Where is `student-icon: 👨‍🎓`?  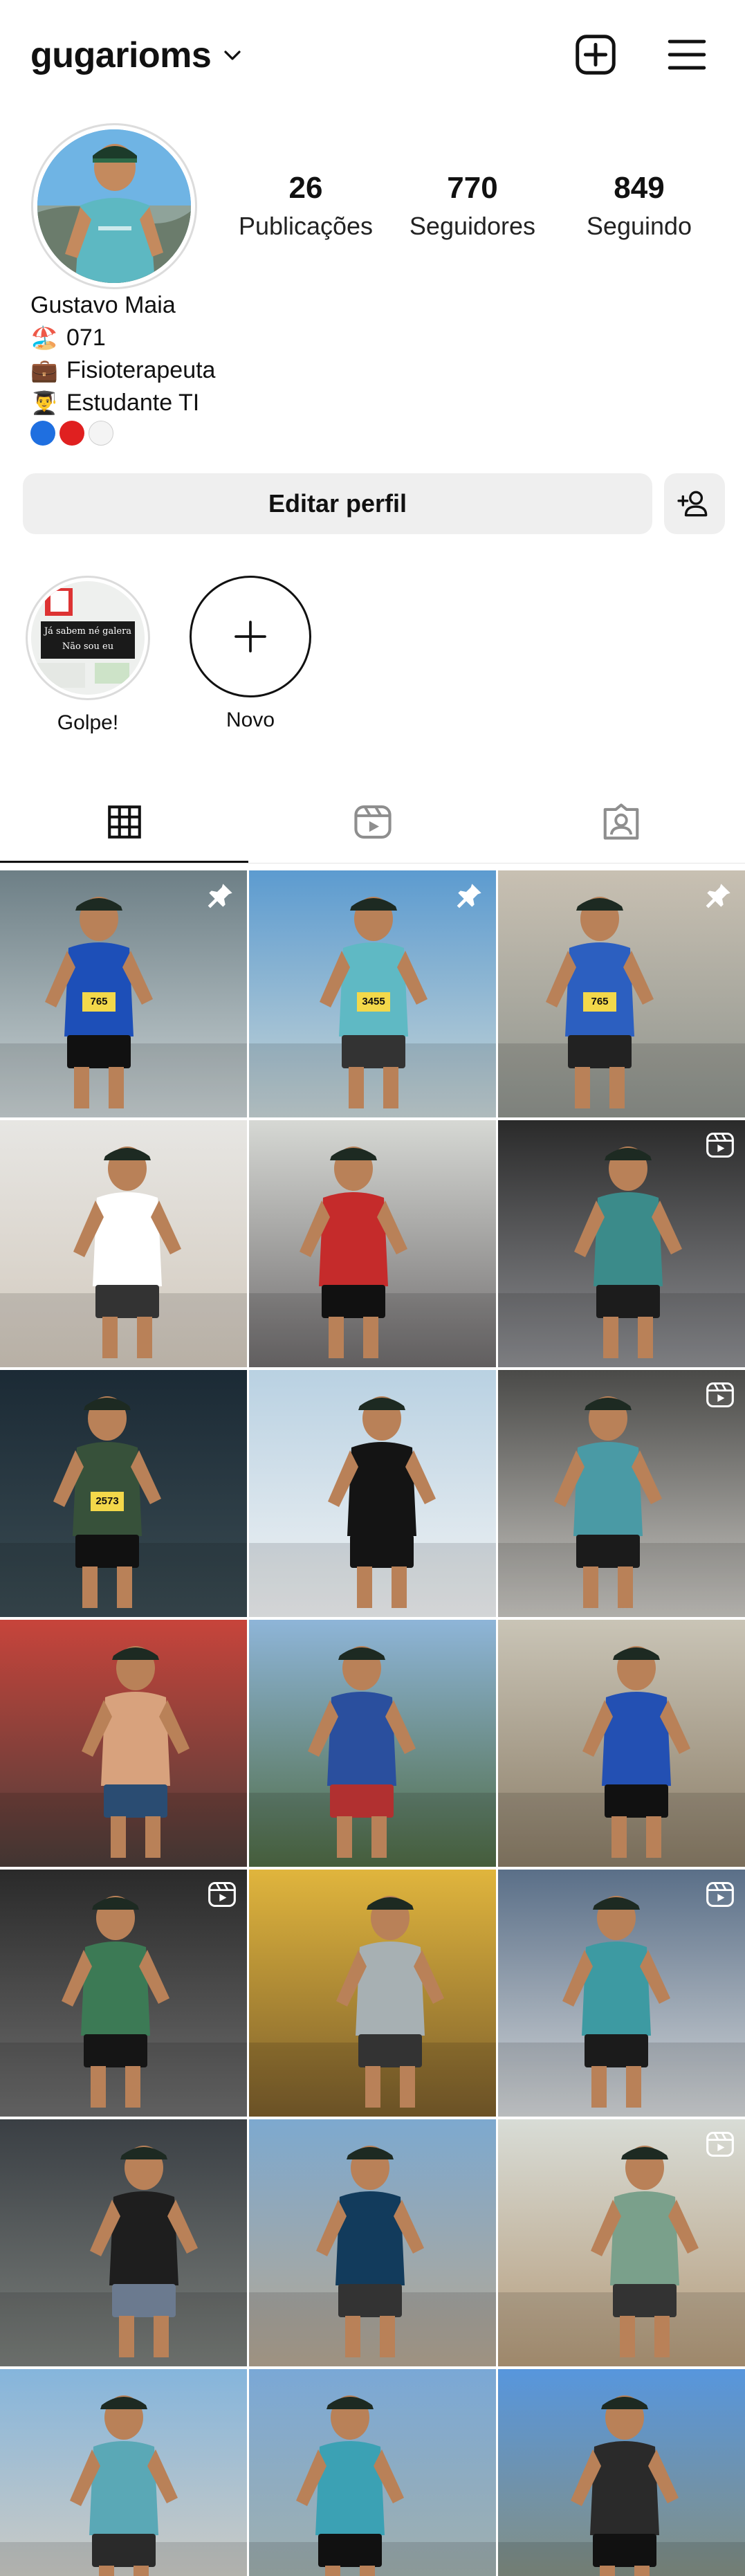
student-icon: 👨‍🎓 is located at coordinates (44, 402).